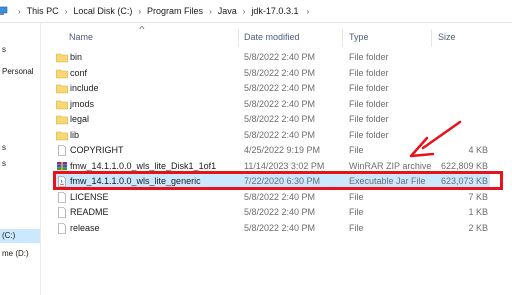  What do you see at coordinates (20, 236) in the screenshot?
I see `nav-item-local-disk-c: (C:)` at bounding box center [20, 236].